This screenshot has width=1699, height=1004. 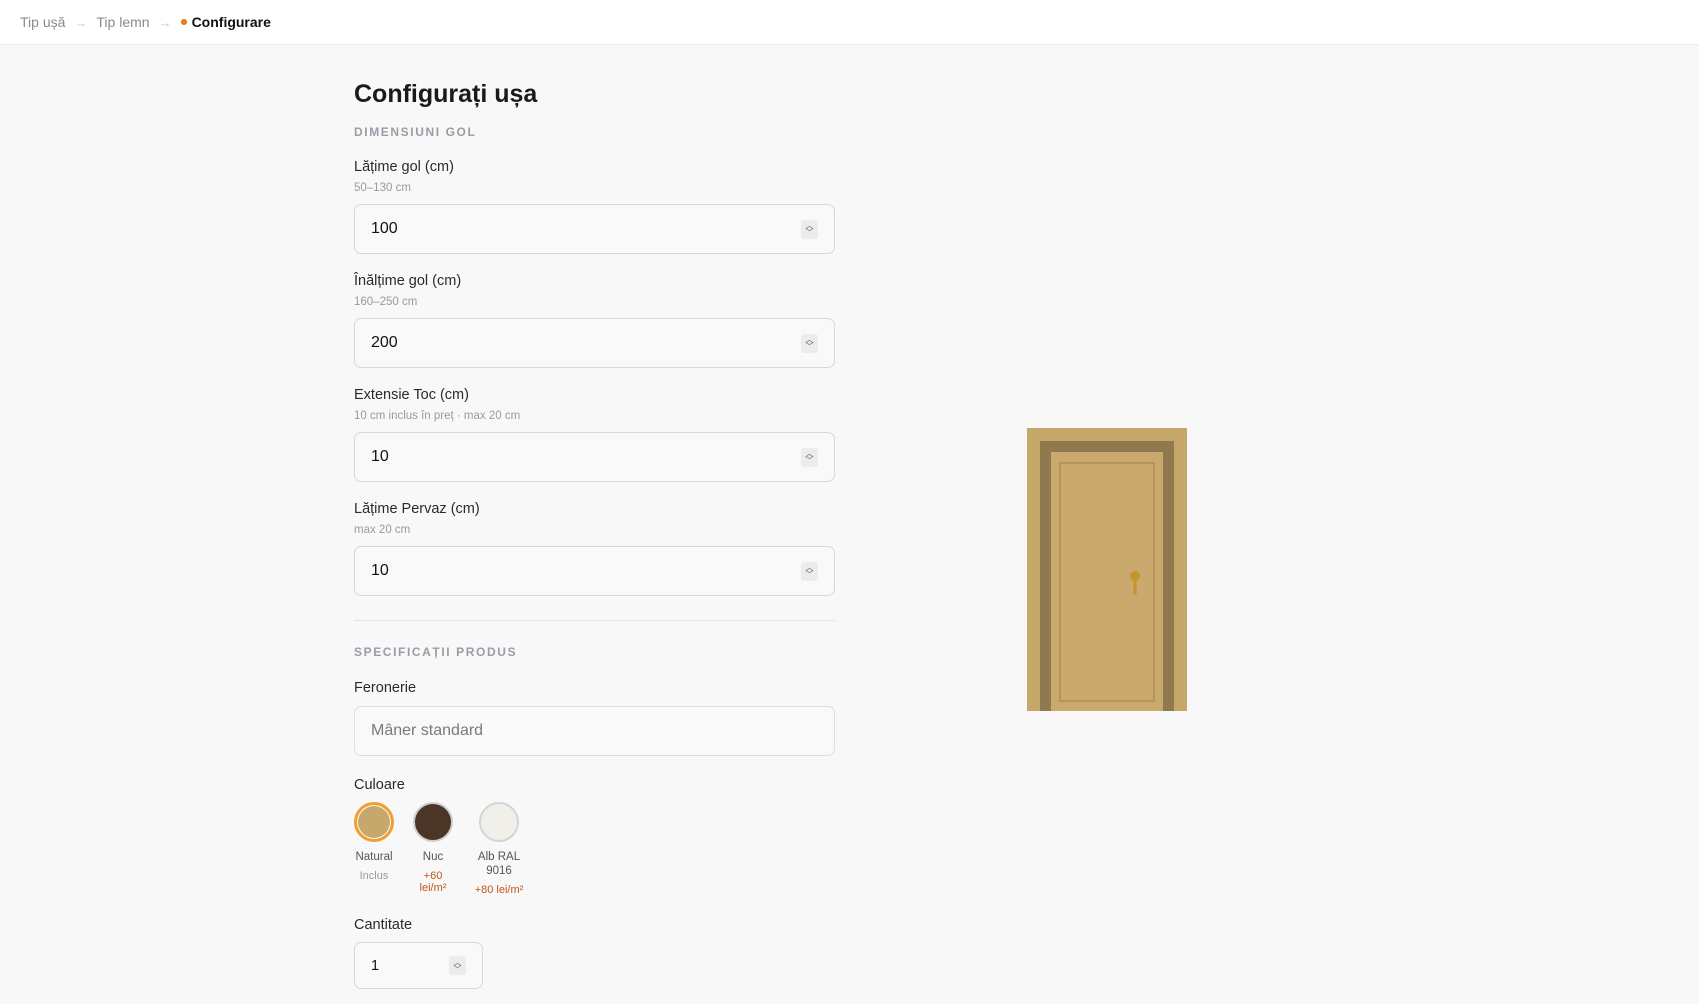 I want to click on color-name-alb-line1: Alb RAL, so click(x=499, y=857).